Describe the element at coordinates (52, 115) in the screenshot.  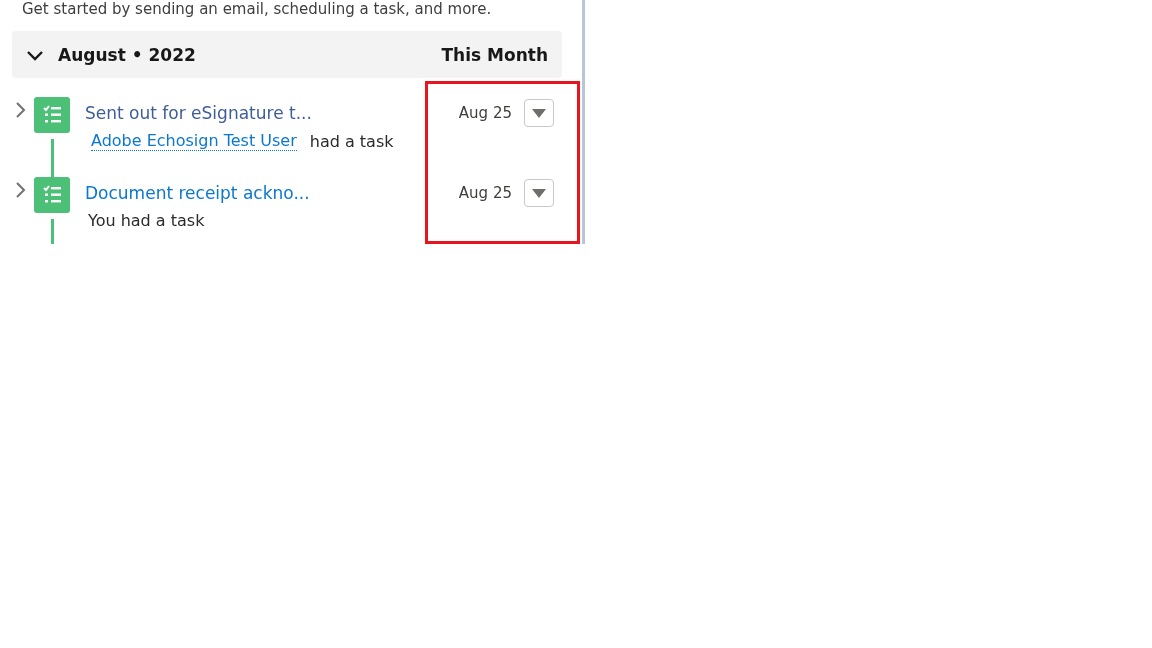
I see `task-icon` at that location.